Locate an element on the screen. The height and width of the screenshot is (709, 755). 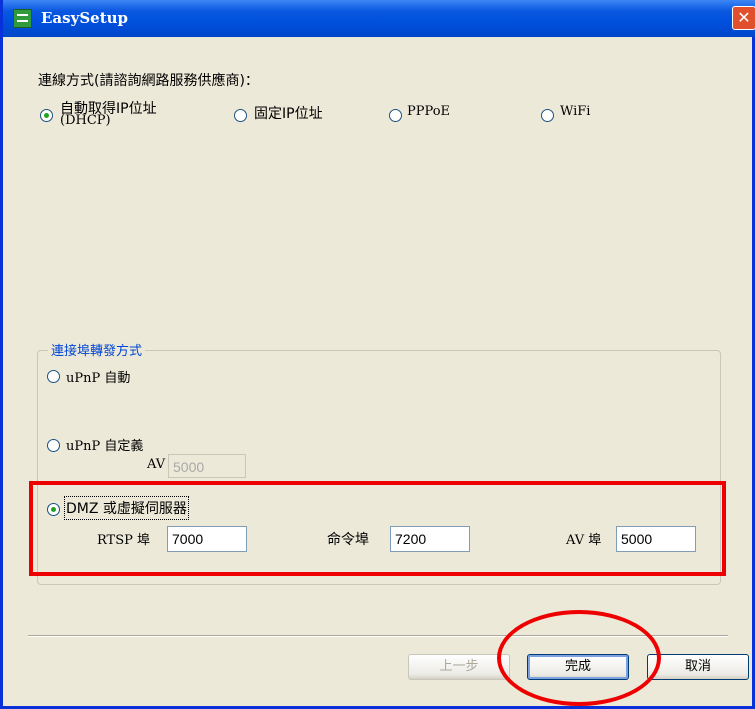
radio-static-ip is located at coordinates (240, 115).